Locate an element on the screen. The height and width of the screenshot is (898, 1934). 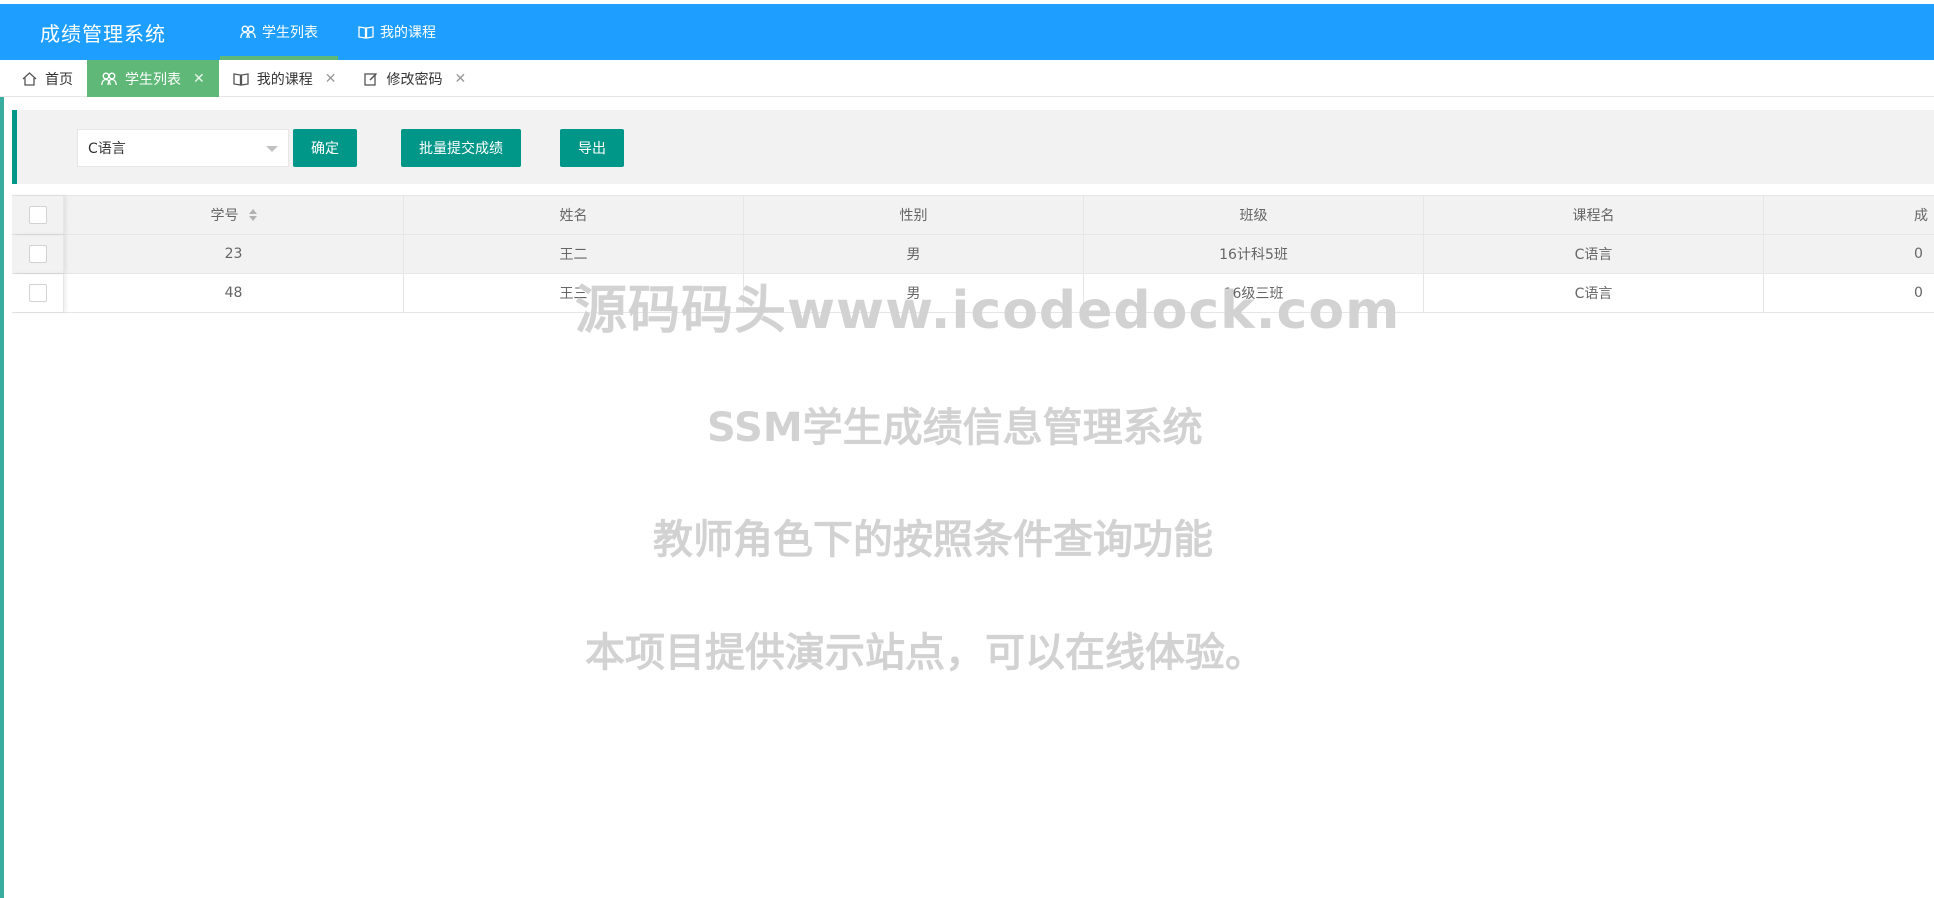
watermark-project: SSM学生成绩信息管理系统 is located at coordinates (955, 428).